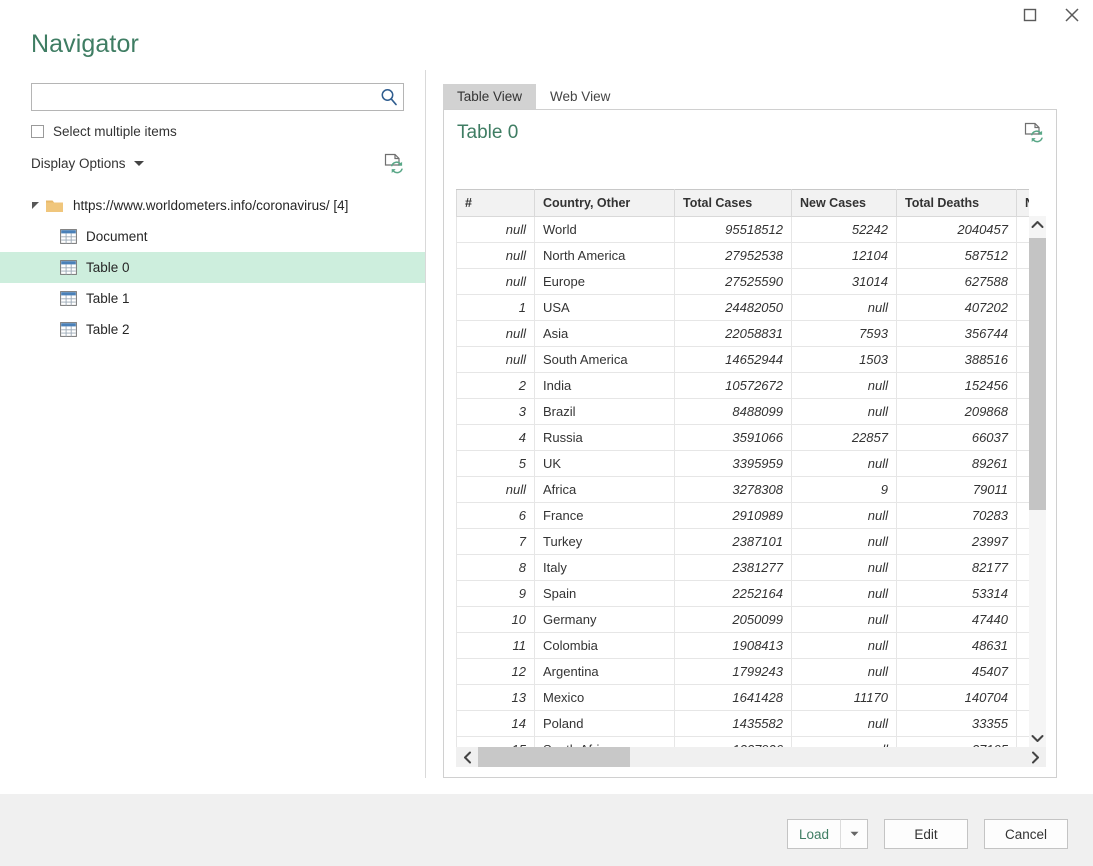  I want to click on column-header-total-deaths: Total Deaths, so click(956, 203).